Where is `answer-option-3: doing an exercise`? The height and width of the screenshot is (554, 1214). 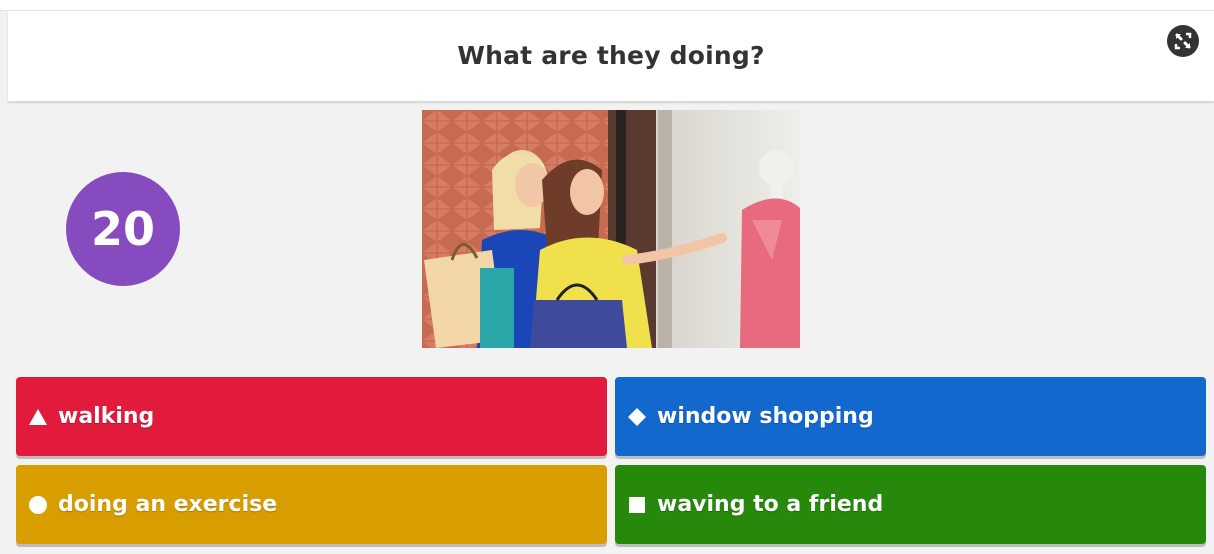 answer-option-3: doing an exercise is located at coordinates (311, 504).